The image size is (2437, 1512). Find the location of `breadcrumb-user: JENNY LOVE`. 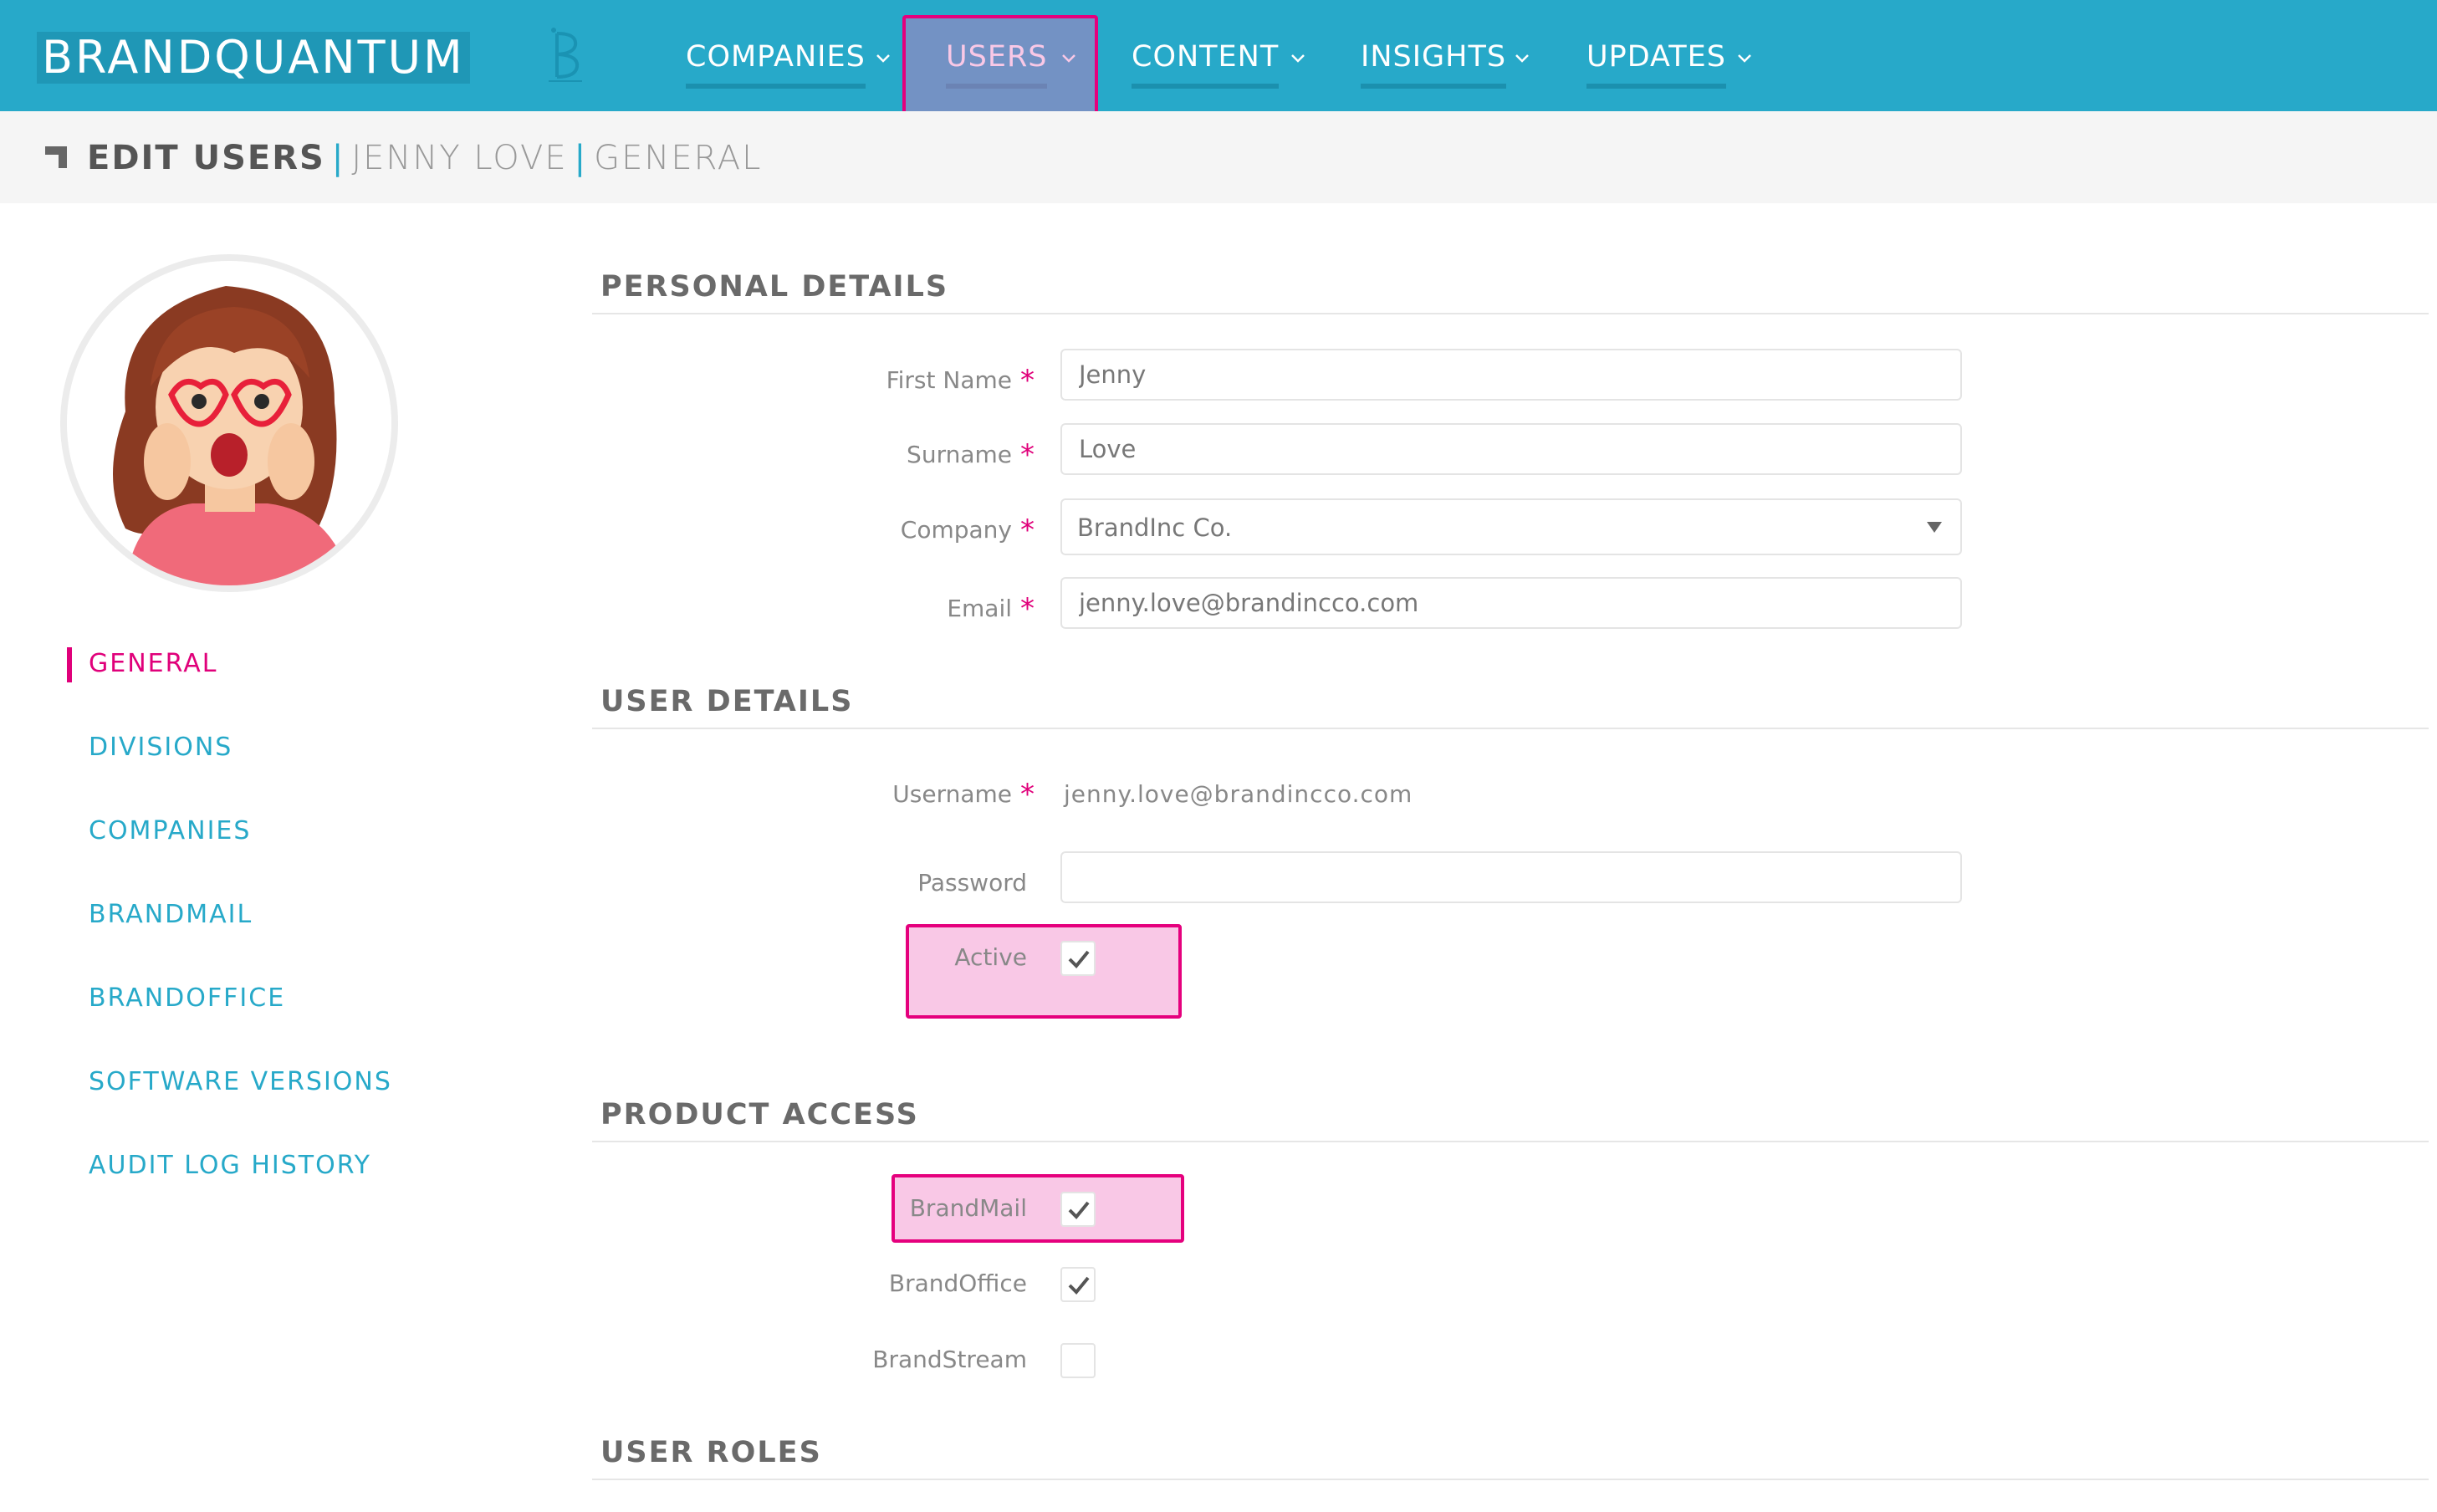

breadcrumb-user: JENNY LOVE is located at coordinates (459, 158).